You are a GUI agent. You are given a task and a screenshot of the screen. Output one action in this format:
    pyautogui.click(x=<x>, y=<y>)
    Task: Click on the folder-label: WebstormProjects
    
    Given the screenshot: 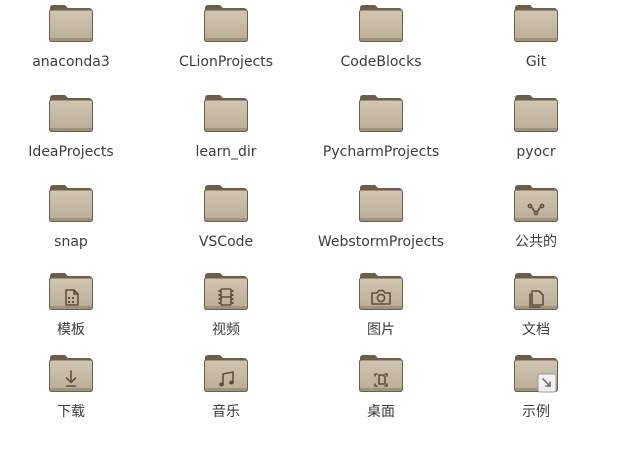 What is the action you would take?
    pyautogui.click(x=381, y=242)
    